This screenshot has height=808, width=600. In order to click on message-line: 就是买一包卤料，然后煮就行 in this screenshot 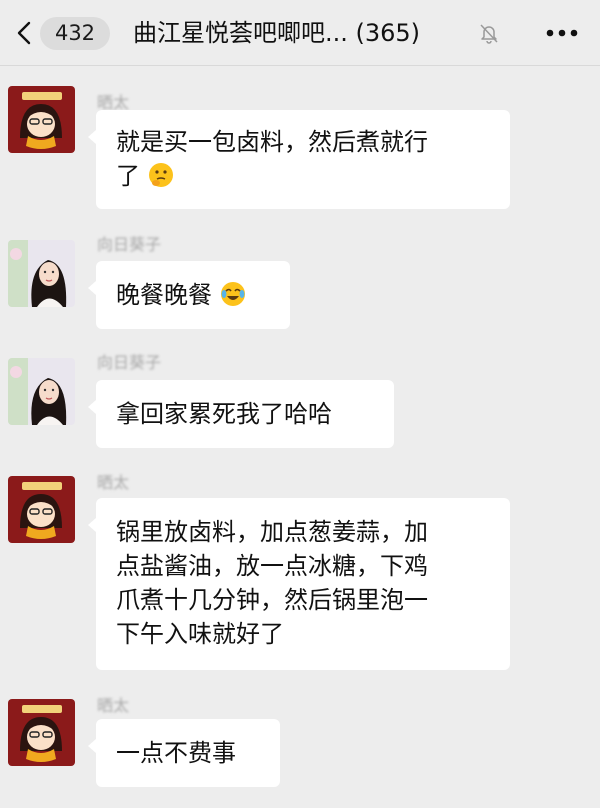, I will do `click(272, 142)`.